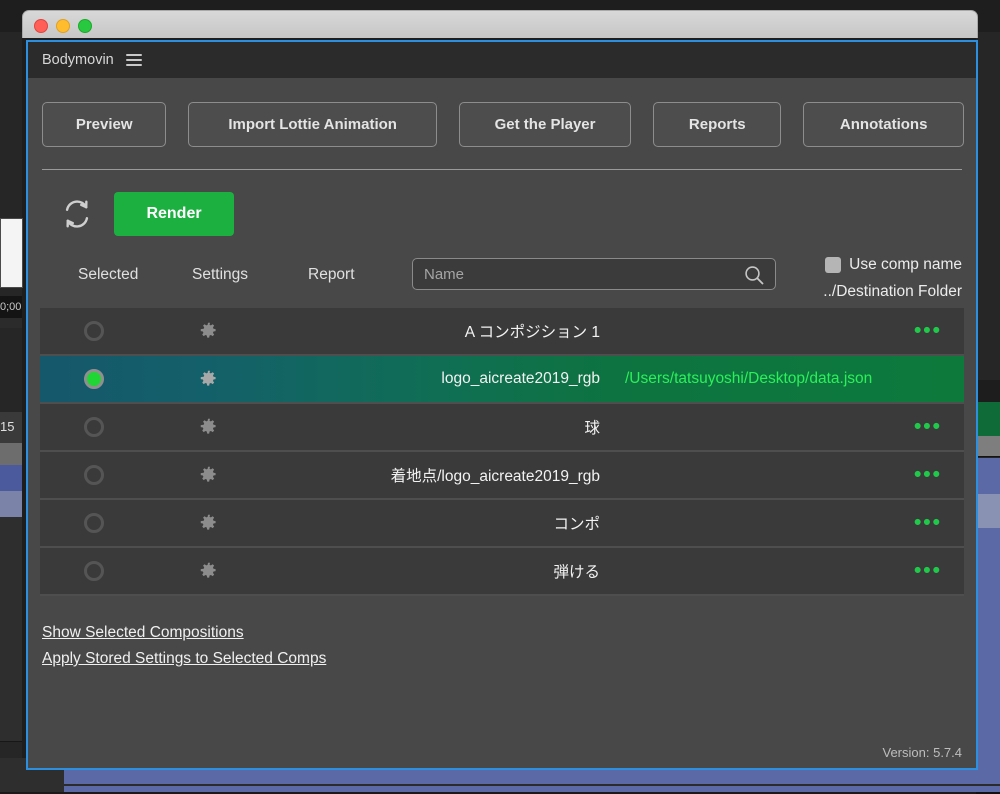  What do you see at coordinates (460, 427) in the screenshot?
I see `composition-name: 球` at bounding box center [460, 427].